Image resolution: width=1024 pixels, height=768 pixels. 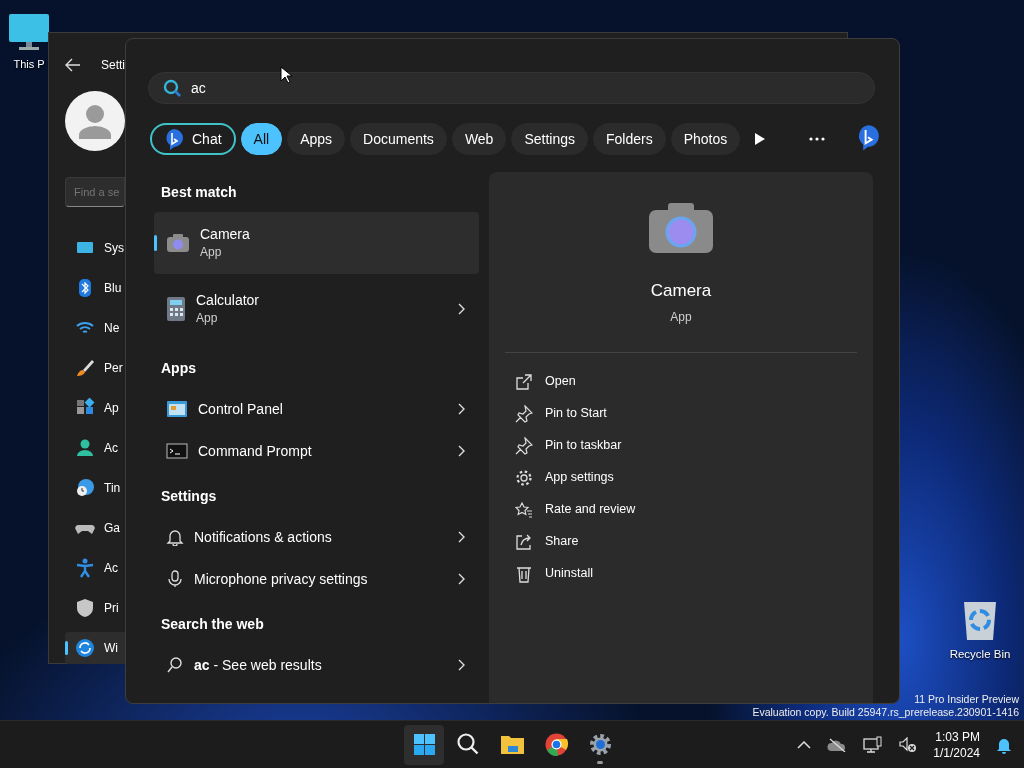 I want to click on result-title: Calculator, so click(x=228, y=300).